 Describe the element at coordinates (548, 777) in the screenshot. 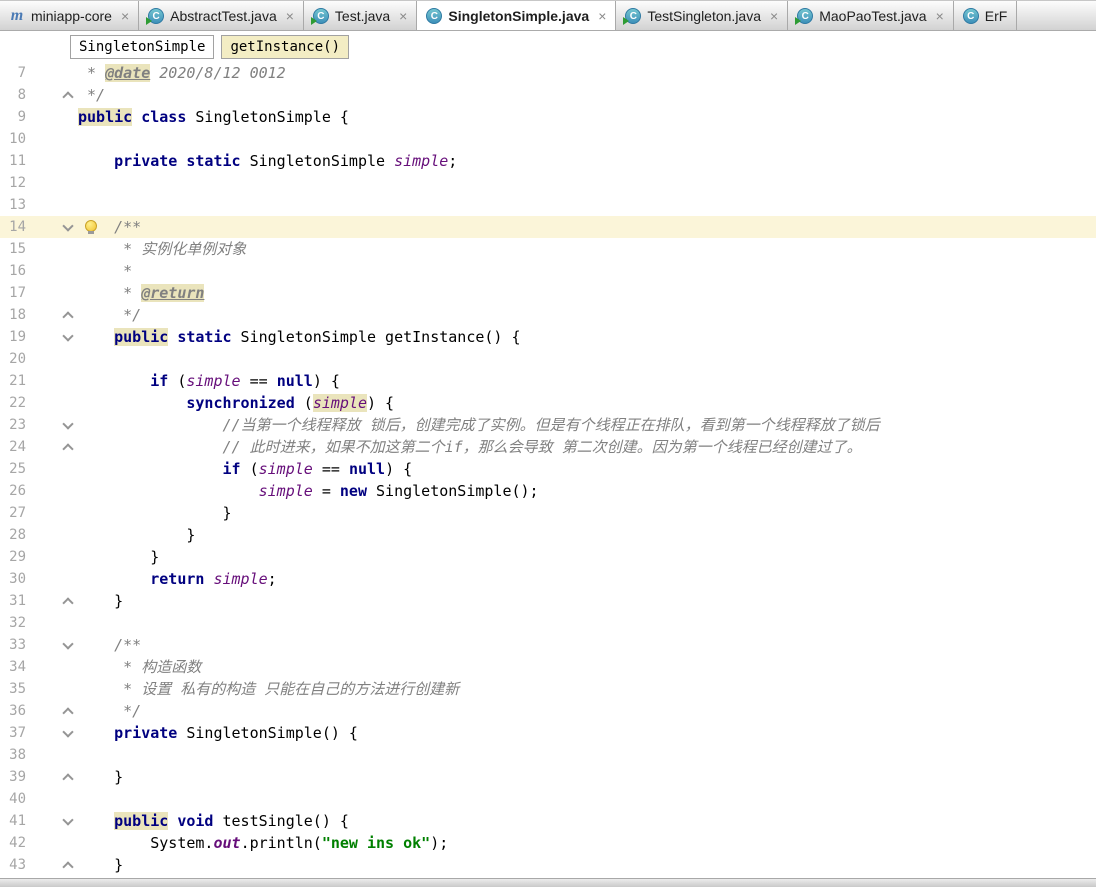

I see `code-line: 39 }` at that location.